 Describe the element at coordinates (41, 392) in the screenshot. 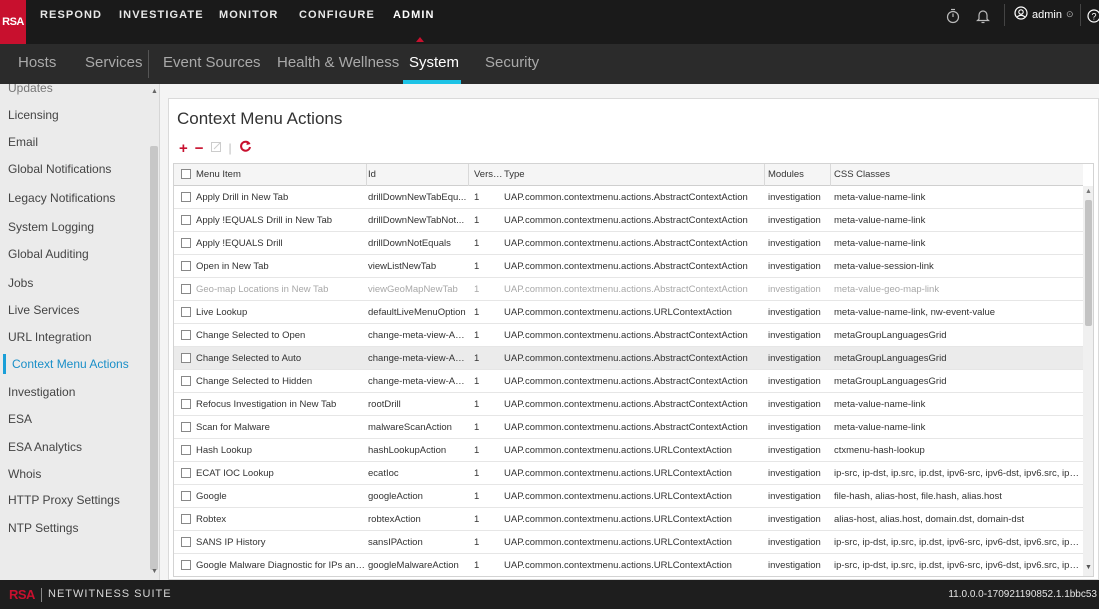

I see `sidebar-item-investigation: Investigation` at that location.